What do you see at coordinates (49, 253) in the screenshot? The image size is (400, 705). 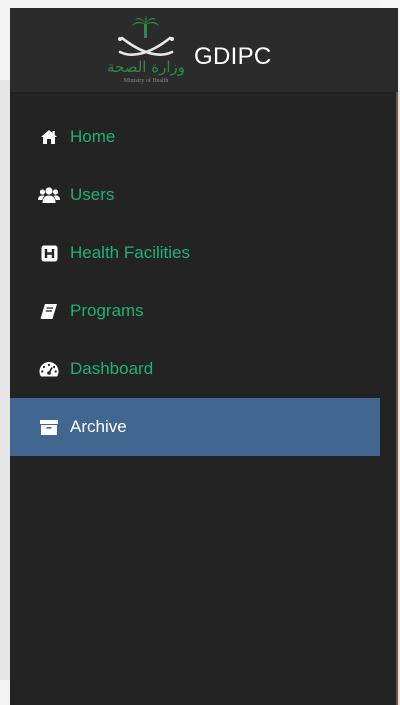 I see `hospital-icon` at bounding box center [49, 253].